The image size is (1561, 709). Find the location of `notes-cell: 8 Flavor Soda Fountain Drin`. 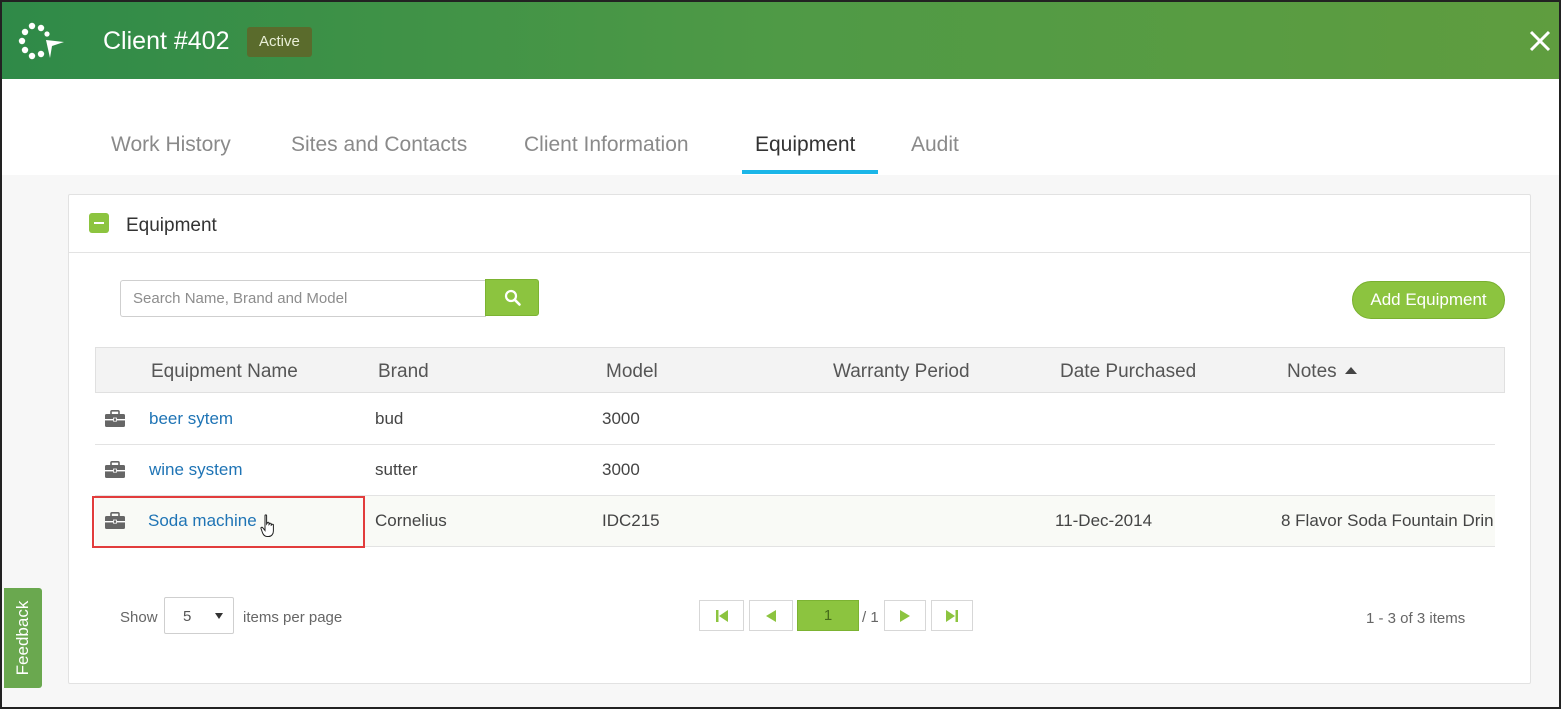

notes-cell: 8 Flavor Soda Fountain Drin is located at coordinates (1387, 520).